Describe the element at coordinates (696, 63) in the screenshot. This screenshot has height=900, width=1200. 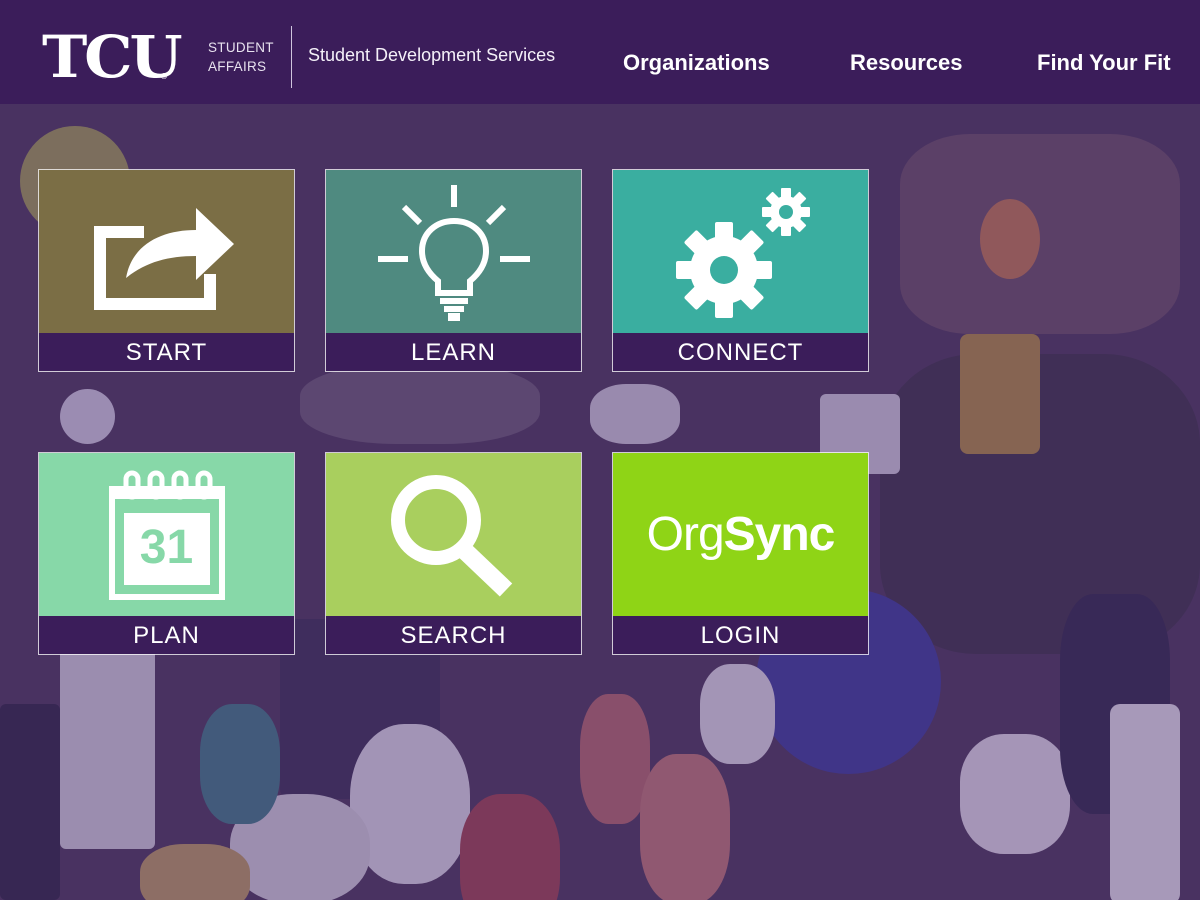
I see `nav-organizations: Organizations` at that location.